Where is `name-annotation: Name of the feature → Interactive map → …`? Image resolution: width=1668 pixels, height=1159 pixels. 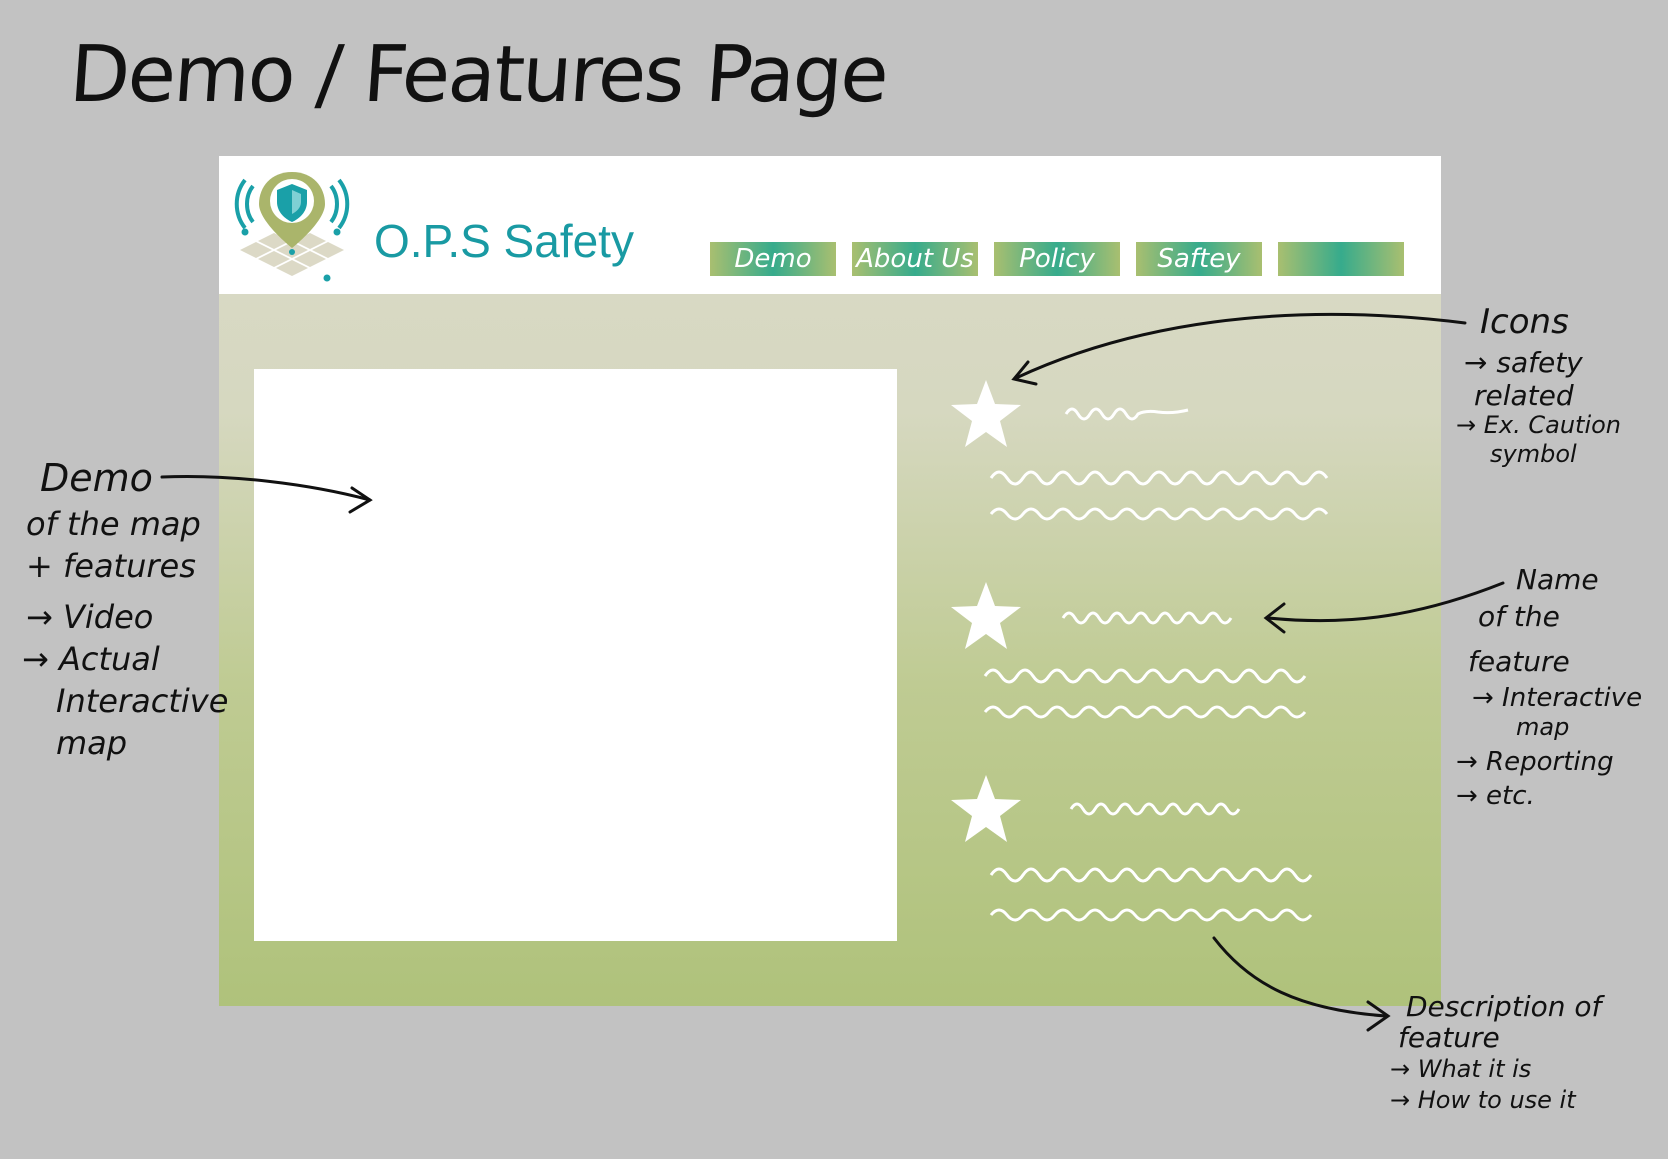 name-annotation: Name of the feature → Interactive map → … is located at coordinates (1549, 688).